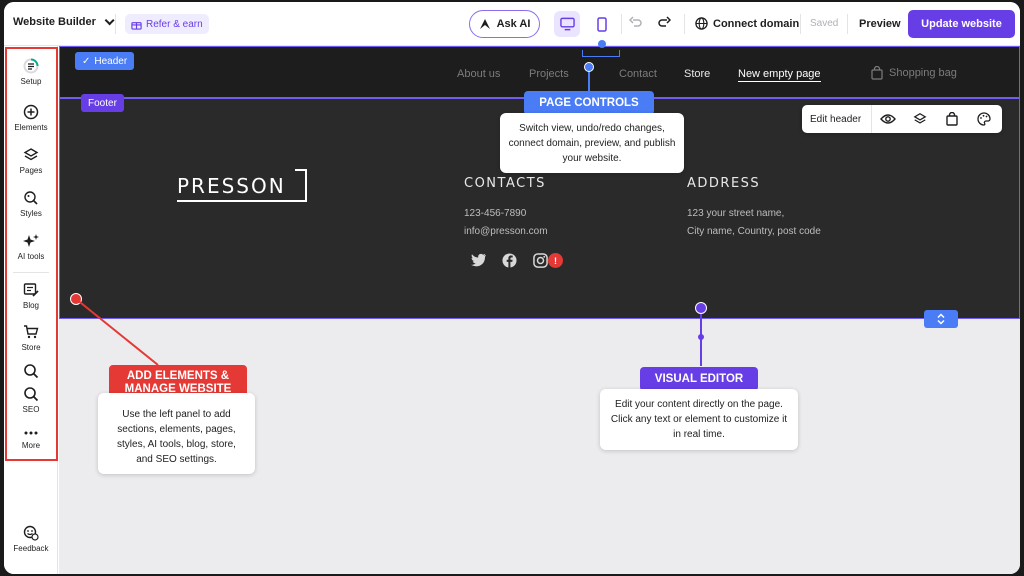 The height and width of the screenshot is (576, 1024). I want to click on preview-button: Preview, so click(880, 24).